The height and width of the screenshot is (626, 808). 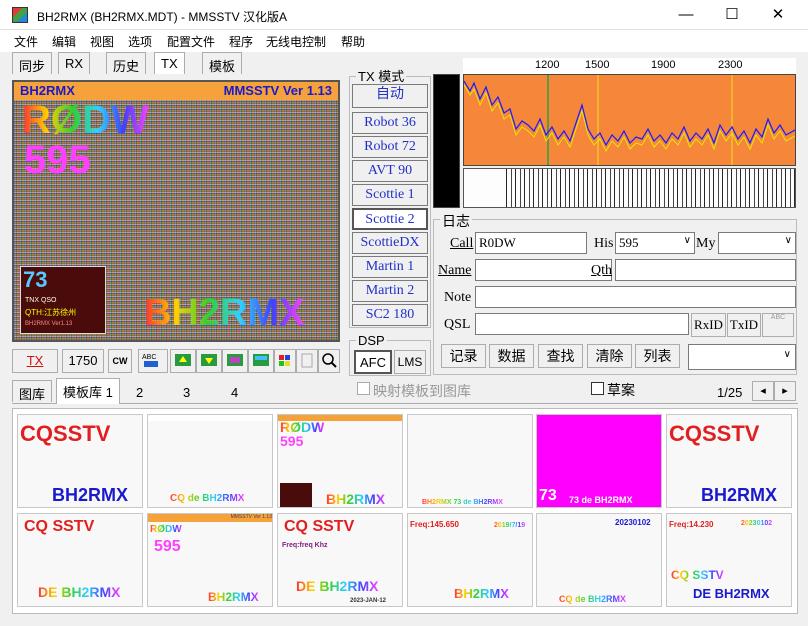 What do you see at coordinates (597, 65) in the screenshot?
I see `tick-1500: 1500` at bounding box center [597, 65].